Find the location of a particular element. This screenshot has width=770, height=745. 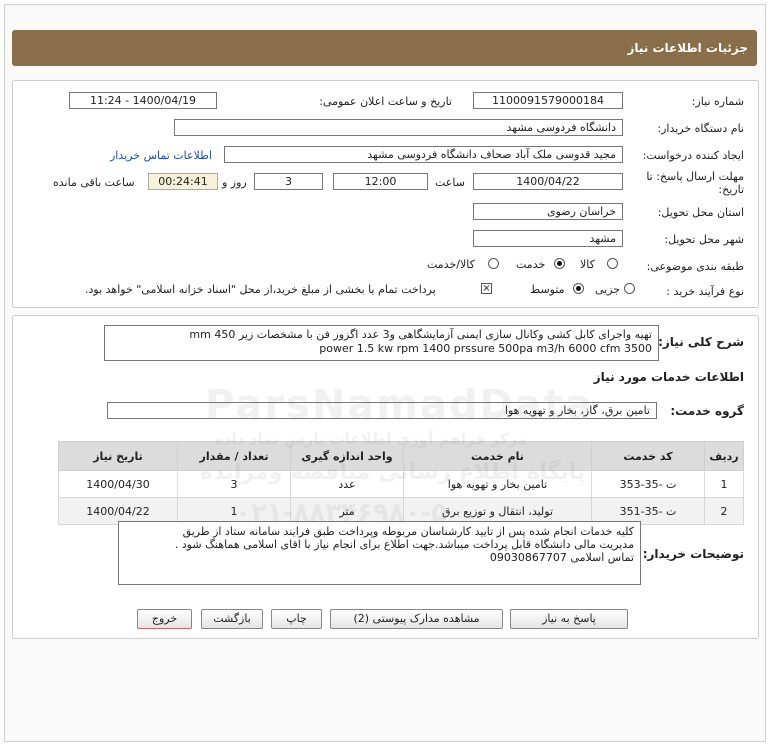

col-date-header: تاریخ نیاز is located at coordinates (118, 456).